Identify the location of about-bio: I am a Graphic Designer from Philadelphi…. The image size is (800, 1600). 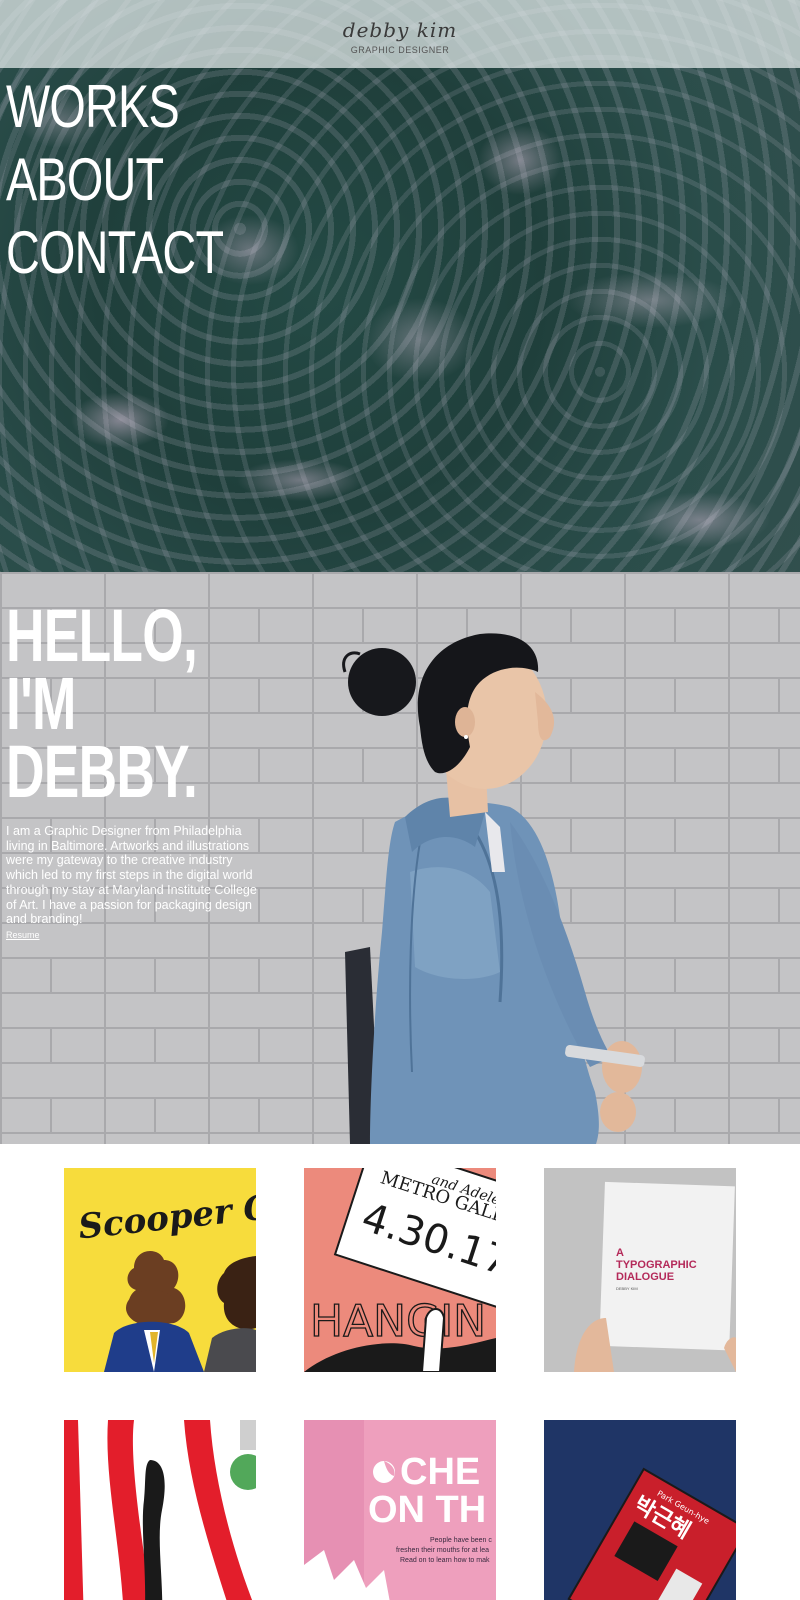
(131, 875).